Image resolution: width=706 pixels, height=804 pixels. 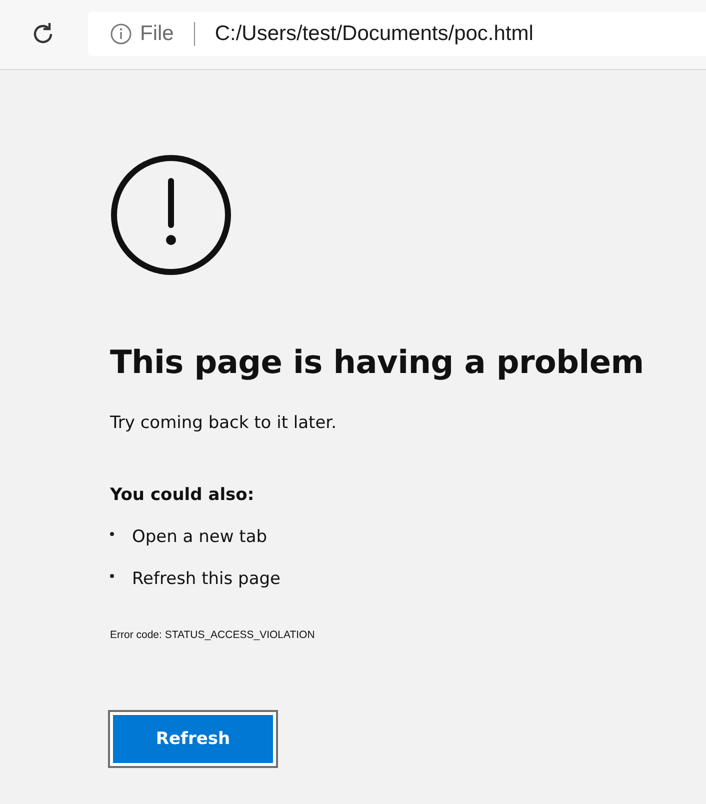 I want to click on error-message: Try coming back to it later., so click(x=224, y=423).